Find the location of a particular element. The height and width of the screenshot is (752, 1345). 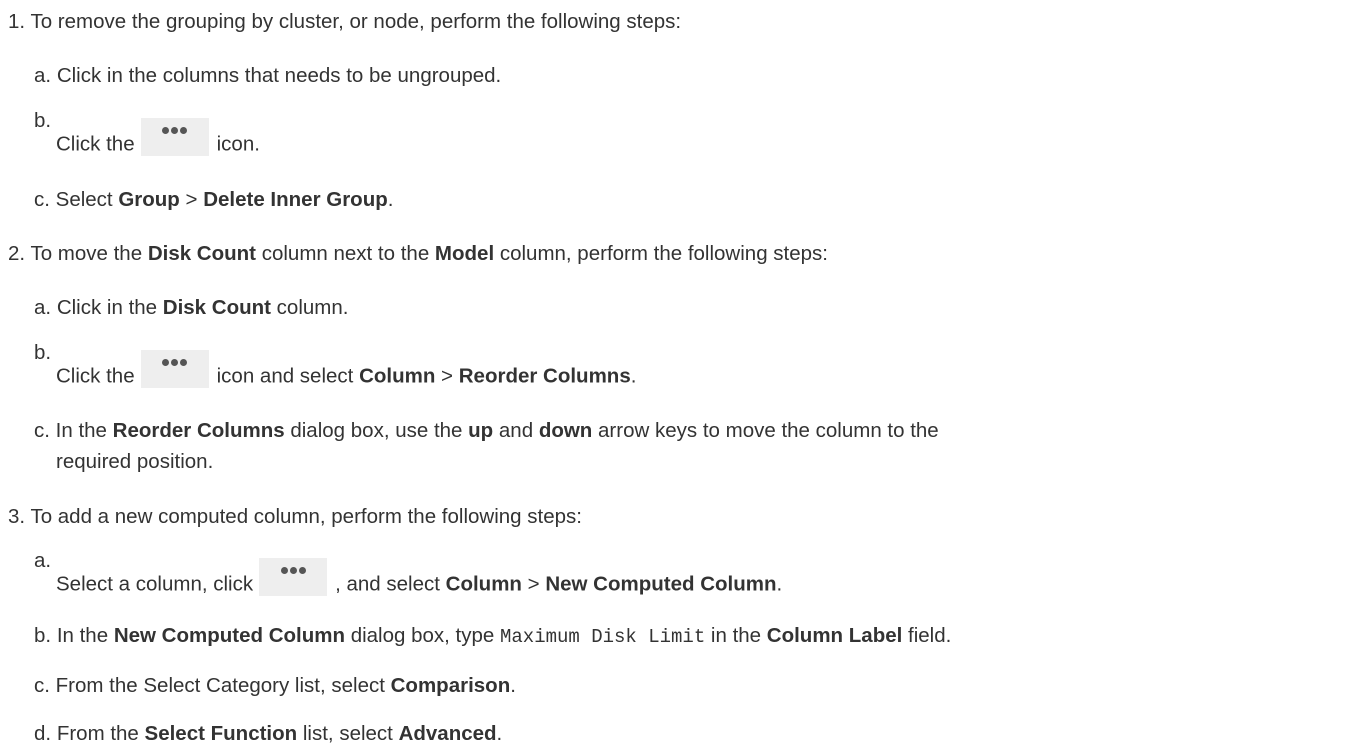

substep-text-mid: dialog box, type is located at coordinates (422, 635).